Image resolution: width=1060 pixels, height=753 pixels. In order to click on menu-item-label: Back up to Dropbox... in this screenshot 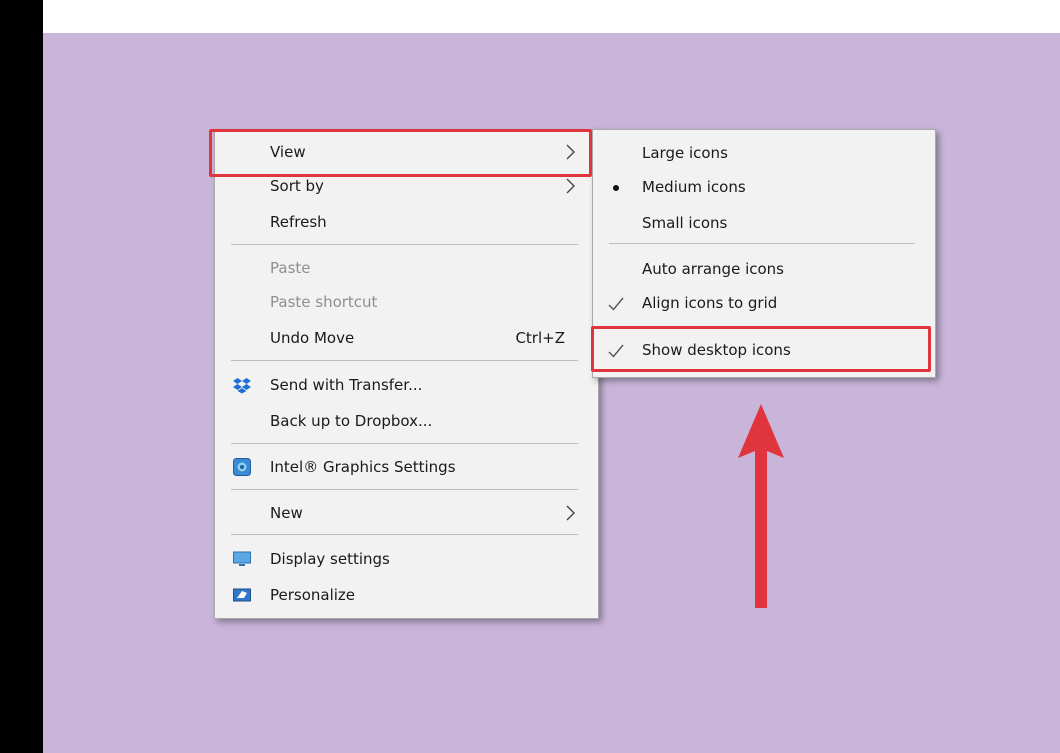, I will do `click(351, 421)`.